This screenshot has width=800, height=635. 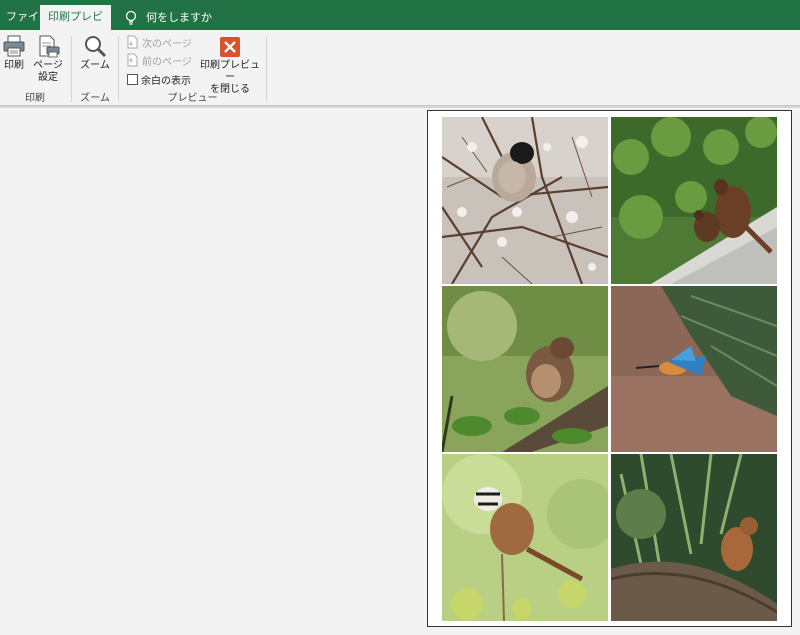 I want to click on close-icon, so click(x=230, y=47).